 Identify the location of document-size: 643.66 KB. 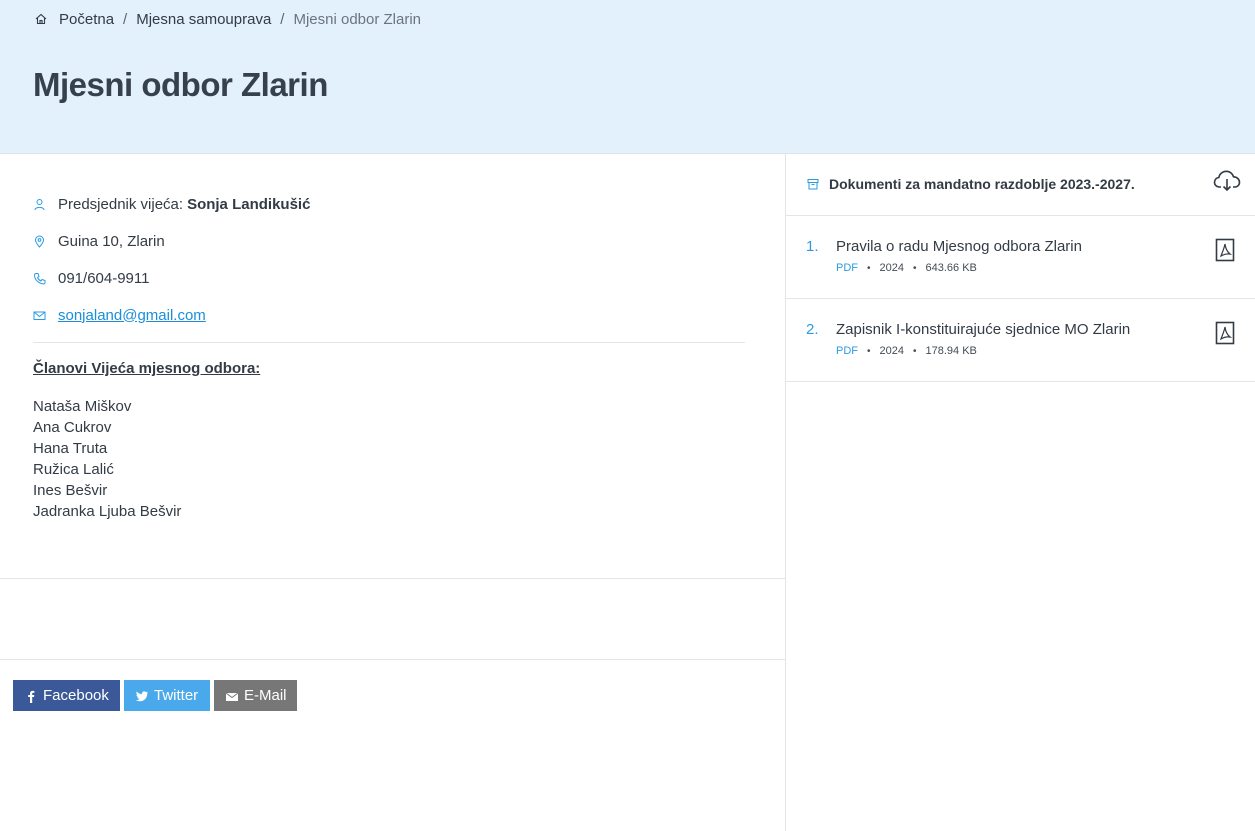
(951, 268).